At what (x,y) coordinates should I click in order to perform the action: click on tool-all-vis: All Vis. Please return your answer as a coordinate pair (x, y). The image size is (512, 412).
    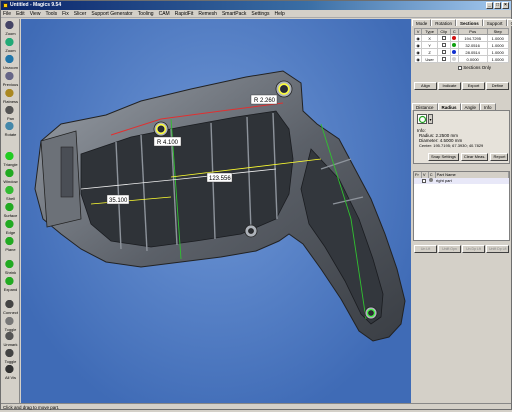
    Looking at the image, I should click on (10, 372).